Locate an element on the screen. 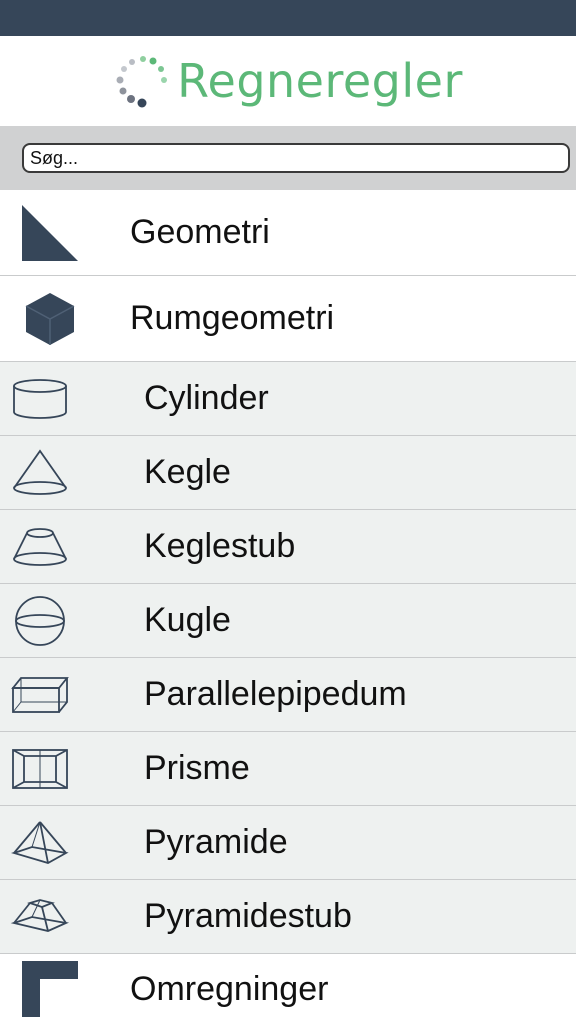 This screenshot has height=1024, width=576. menu-item-label: Kugle is located at coordinates (187, 620).